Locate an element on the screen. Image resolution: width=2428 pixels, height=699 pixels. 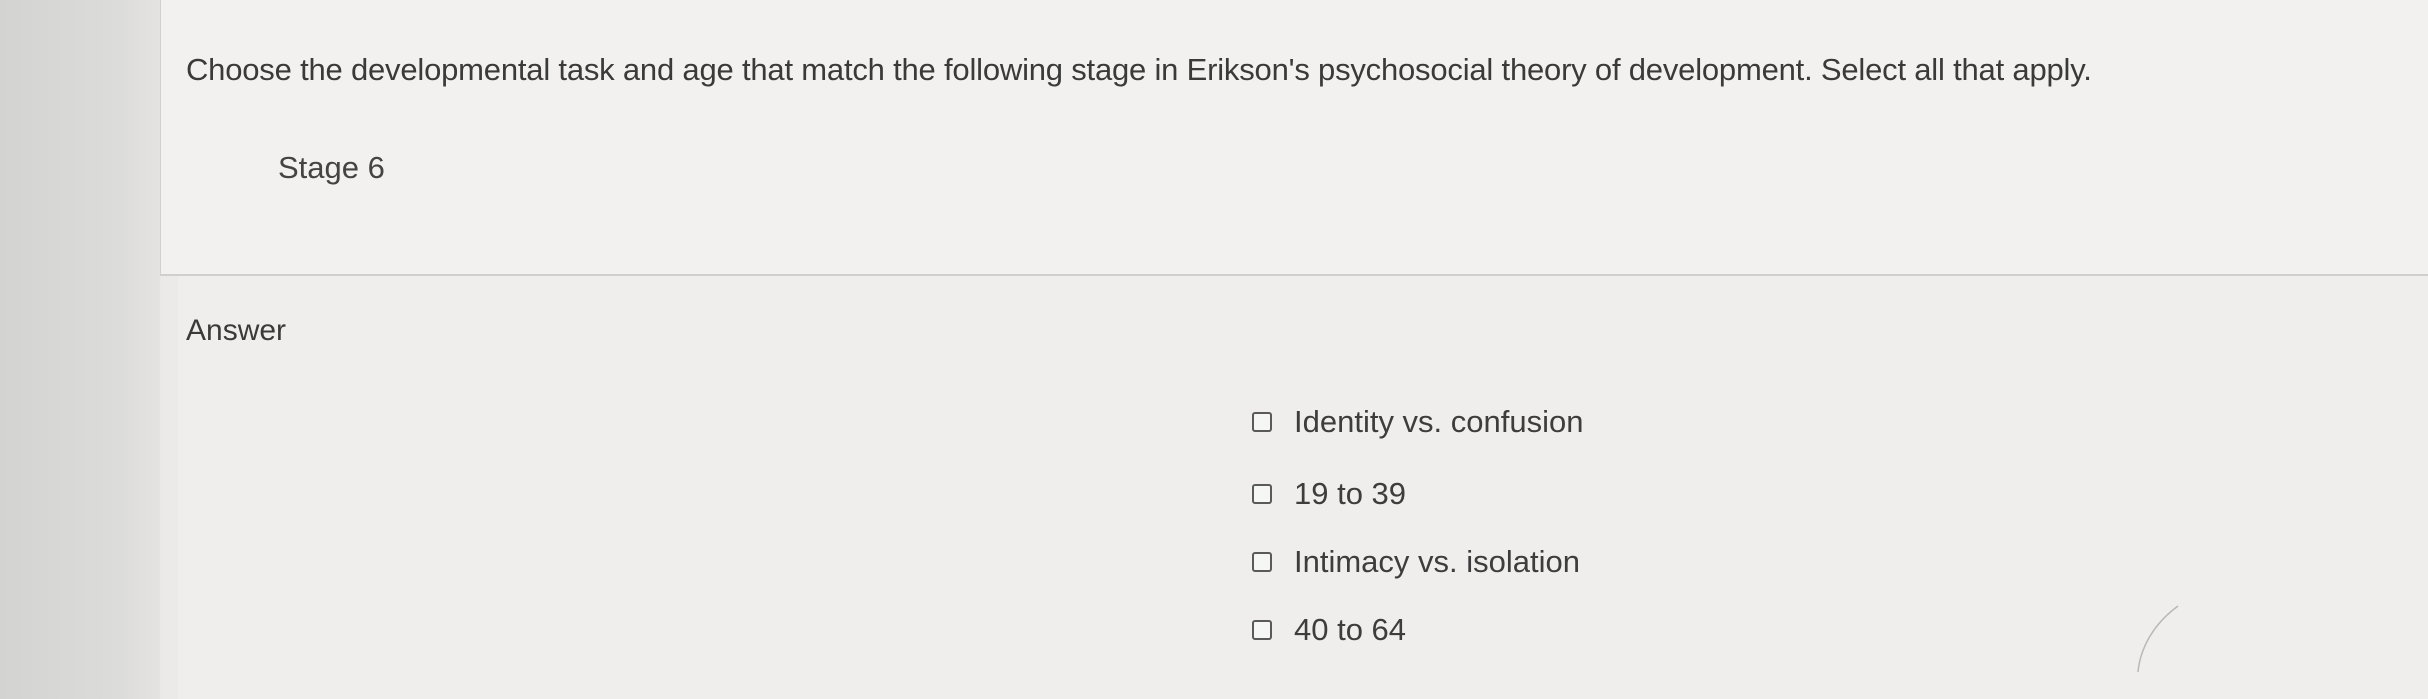
option-label: 40 to 64 is located at coordinates (1350, 629).